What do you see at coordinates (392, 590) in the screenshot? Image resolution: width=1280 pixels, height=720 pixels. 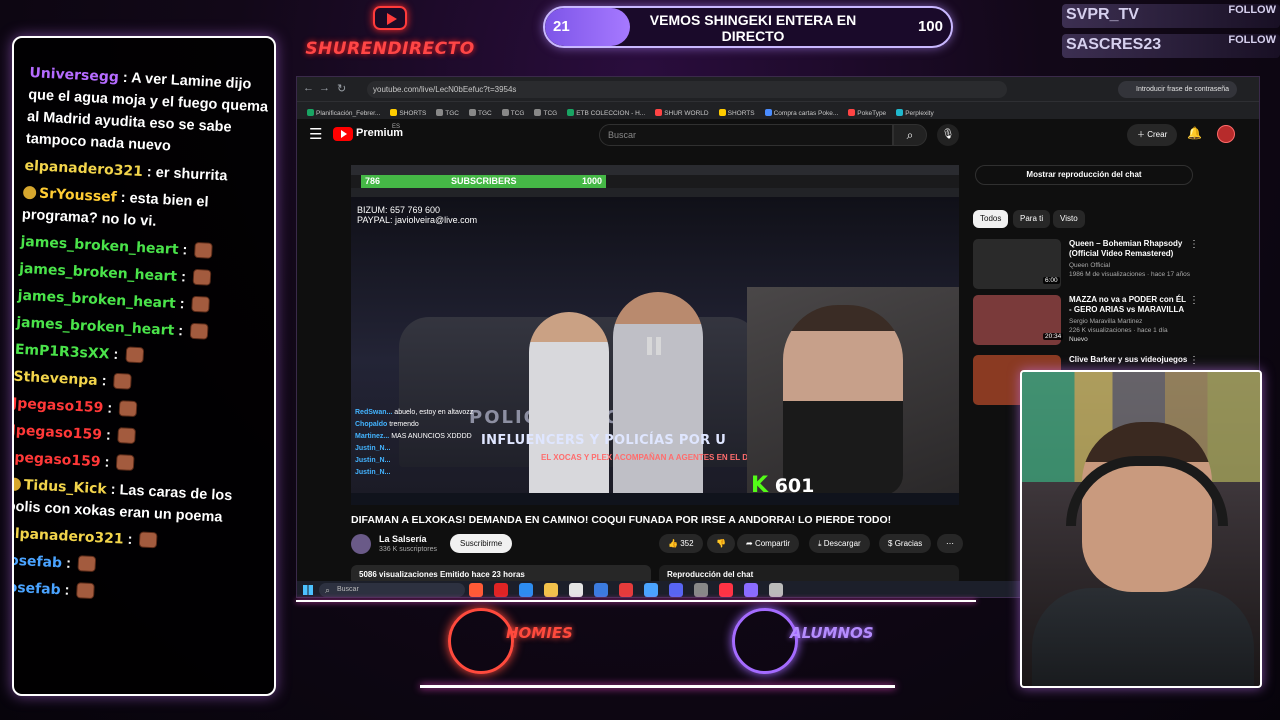 I see `taskbar-search-input: Buscar` at bounding box center [392, 590].